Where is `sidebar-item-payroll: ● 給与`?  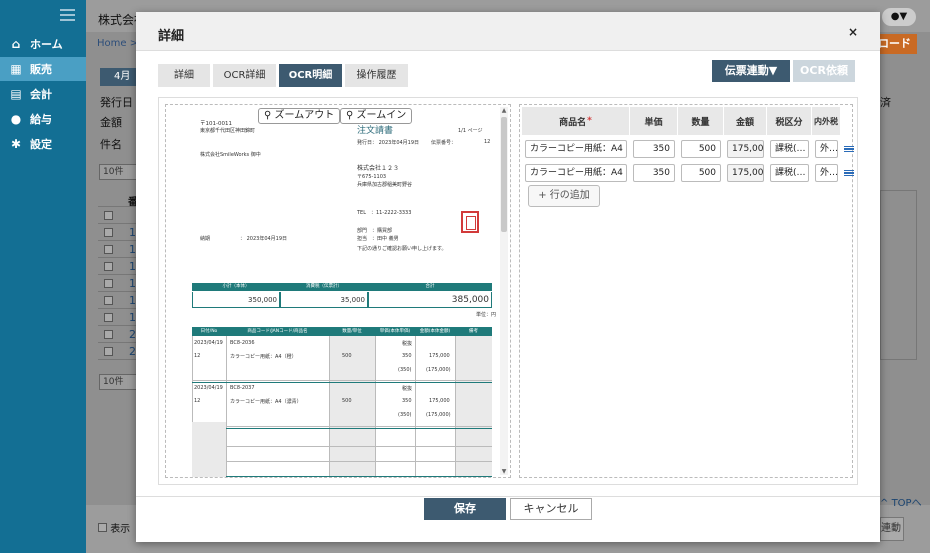 sidebar-item-payroll: ● 給与 is located at coordinates (43, 119).